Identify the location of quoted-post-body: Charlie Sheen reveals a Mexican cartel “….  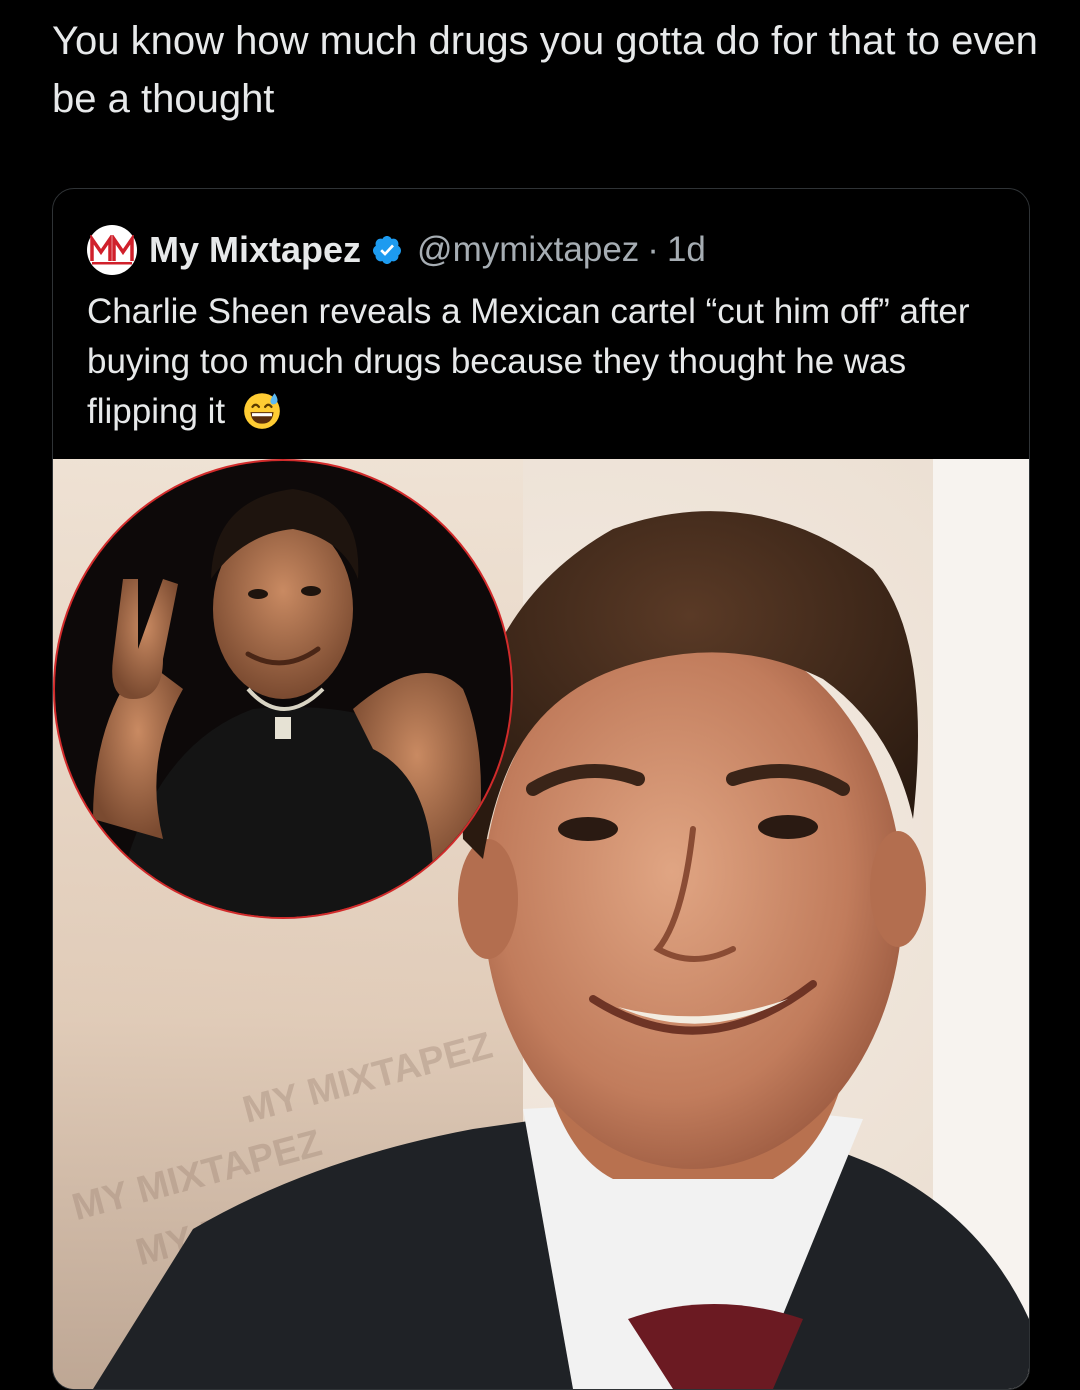
(528, 361).